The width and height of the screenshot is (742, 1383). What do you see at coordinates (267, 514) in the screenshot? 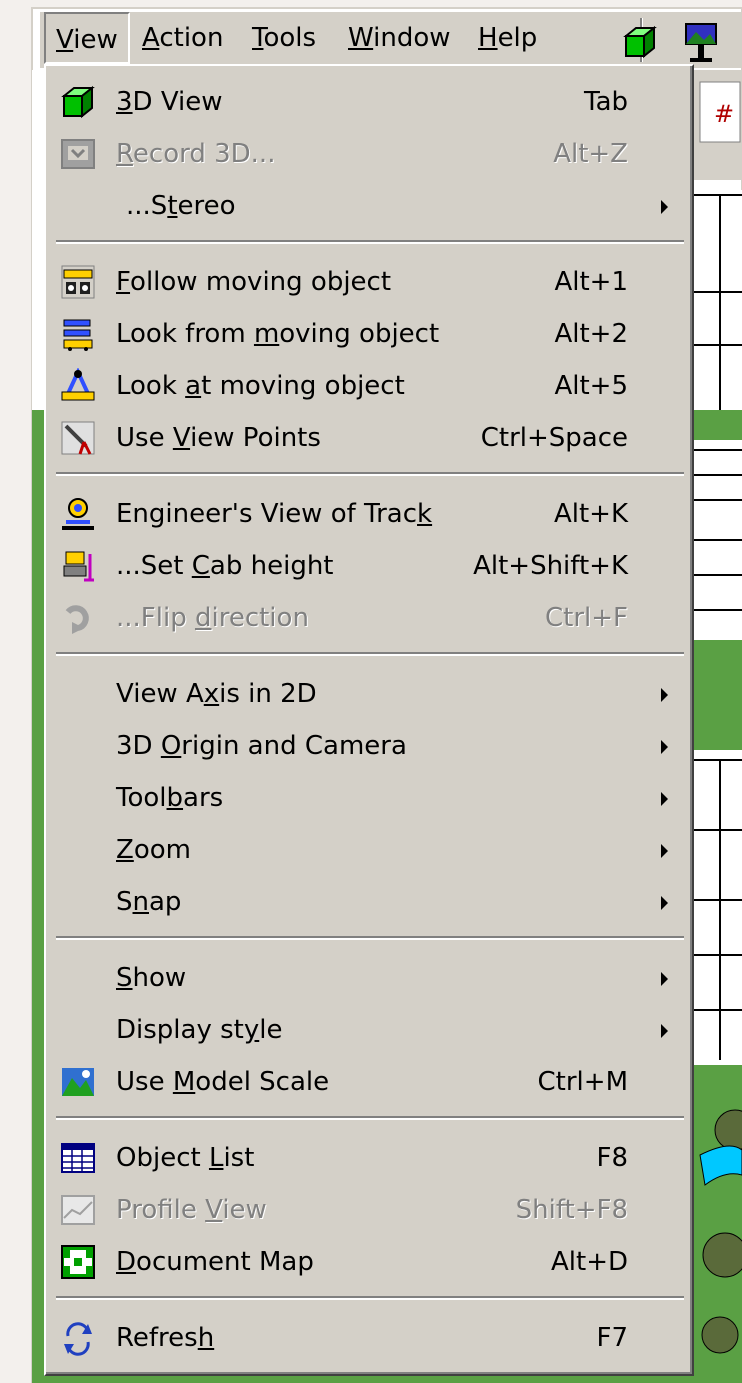
I see `menu-item-label-text: Engineer's View of Trac` at bounding box center [267, 514].